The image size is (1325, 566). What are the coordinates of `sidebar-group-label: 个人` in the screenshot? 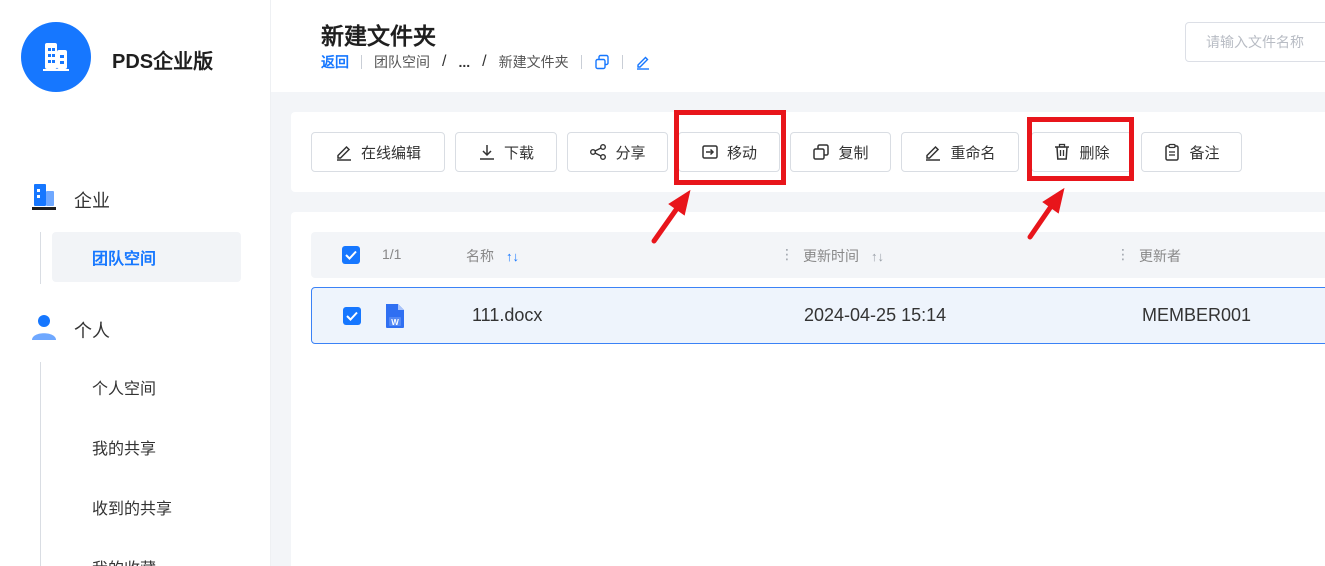 It's located at (92, 330).